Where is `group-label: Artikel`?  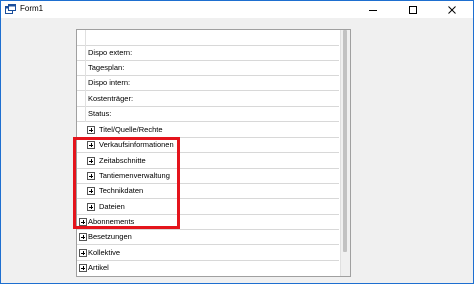 group-label: Artikel is located at coordinates (98, 267).